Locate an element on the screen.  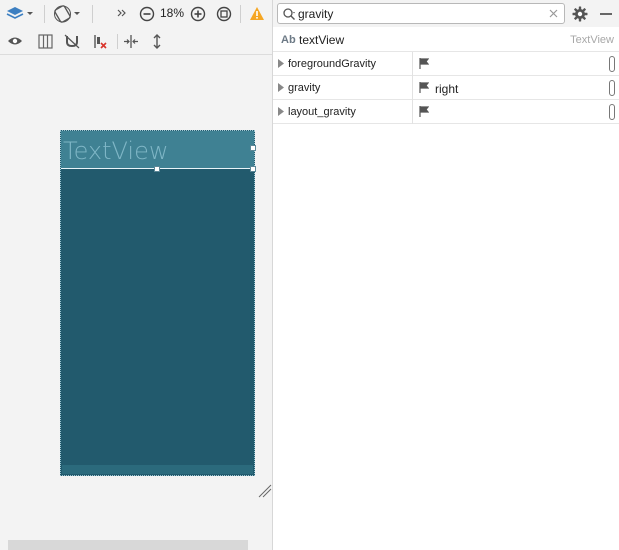
attributes-search-row is located at coordinates (446, 13).